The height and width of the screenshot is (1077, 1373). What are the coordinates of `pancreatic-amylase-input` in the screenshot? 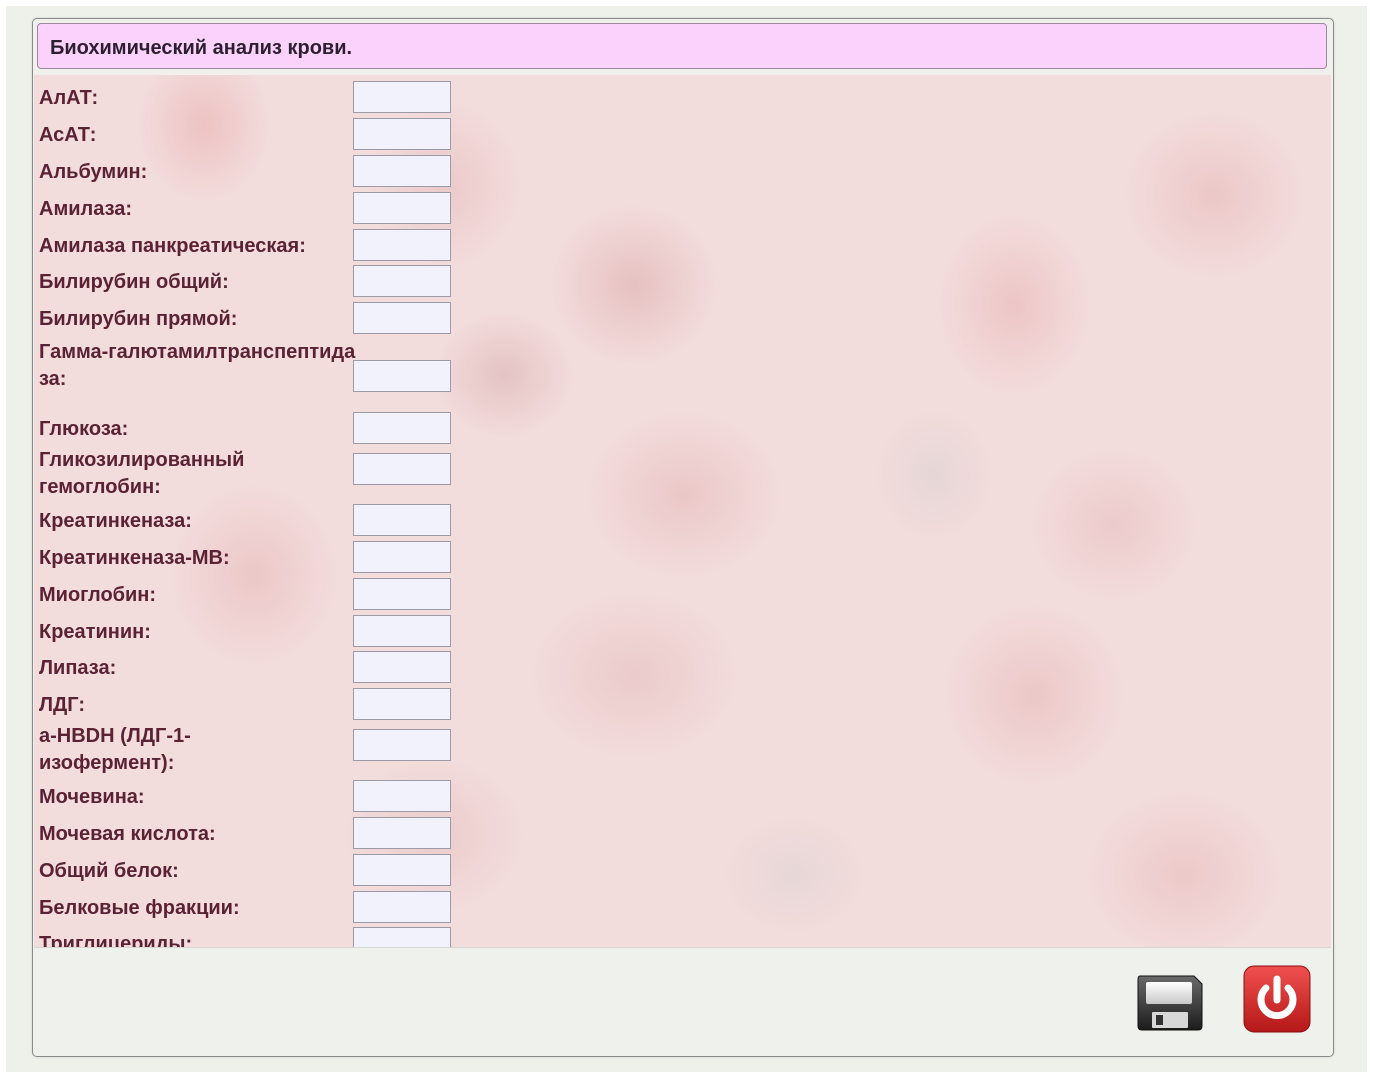 It's located at (402, 245).